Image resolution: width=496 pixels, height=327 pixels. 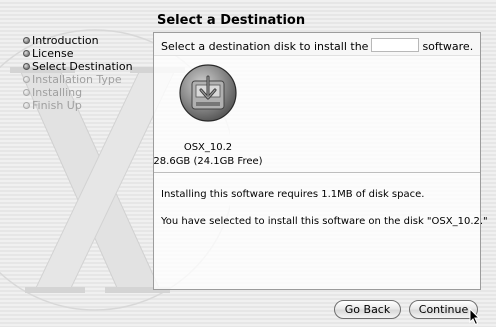 What do you see at coordinates (367, 309) in the screenshot?
I see `go-back-button: Go Back` at bounding box center [367, 309].